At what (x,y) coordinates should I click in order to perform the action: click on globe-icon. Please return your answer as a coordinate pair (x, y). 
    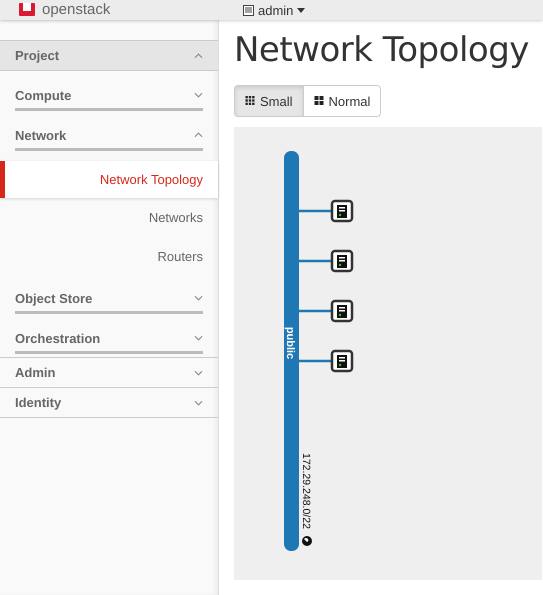
    Looking at the image, I should click on (307, 541).